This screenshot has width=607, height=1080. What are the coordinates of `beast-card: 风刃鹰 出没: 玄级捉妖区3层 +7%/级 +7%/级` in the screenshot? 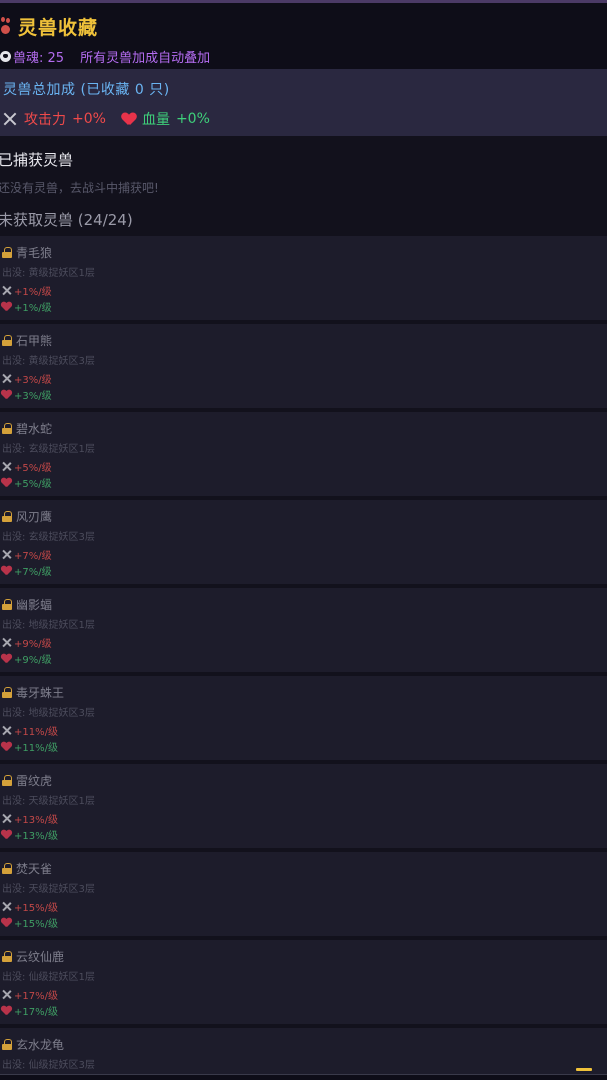 It's located at (303, 542).